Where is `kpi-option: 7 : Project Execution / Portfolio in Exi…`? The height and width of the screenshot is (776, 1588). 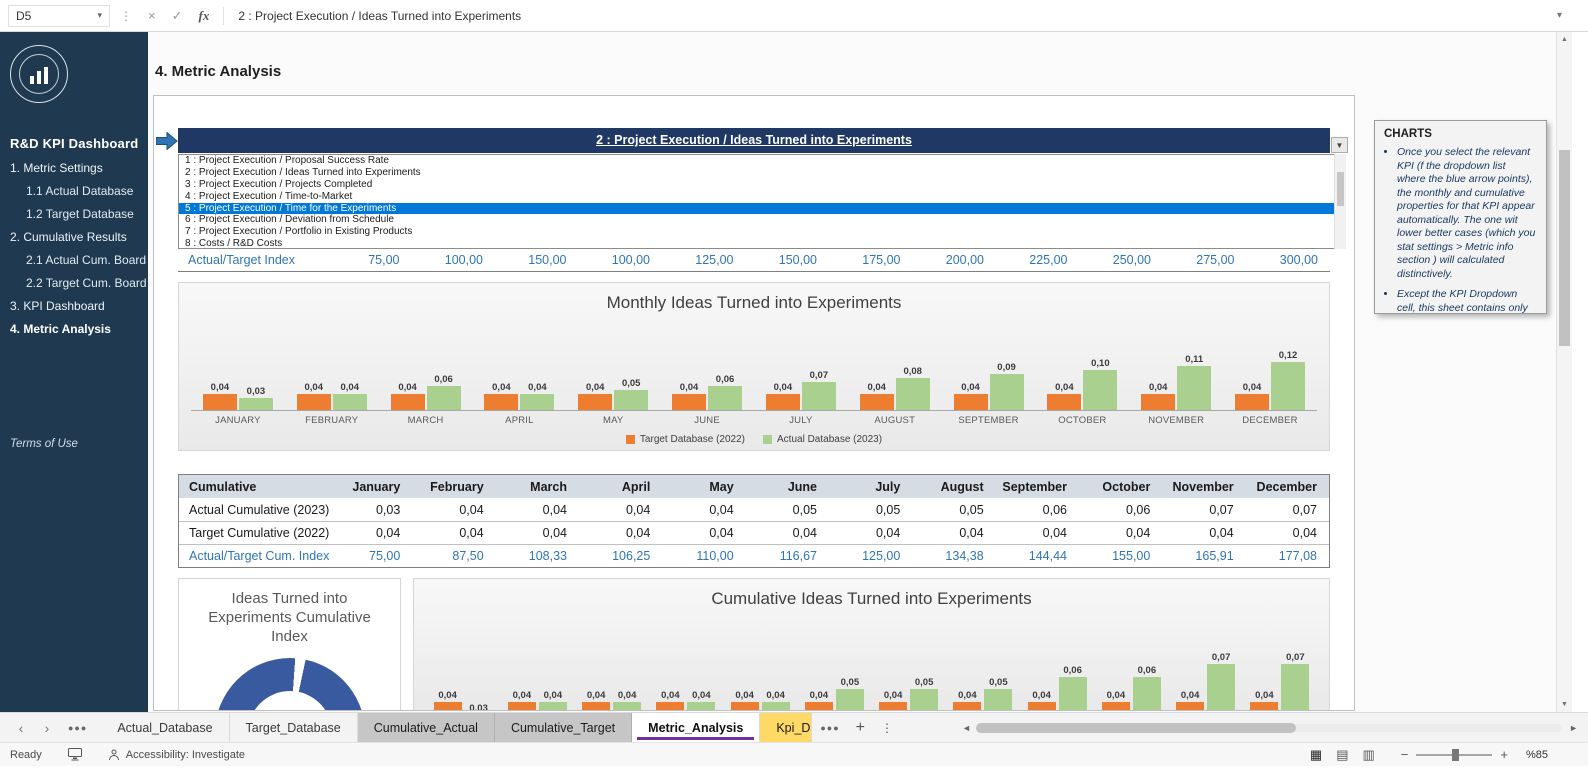 kpi-option: 7 : Project Execution / Portfolio in Exi… is located at coordinates (762, 232).